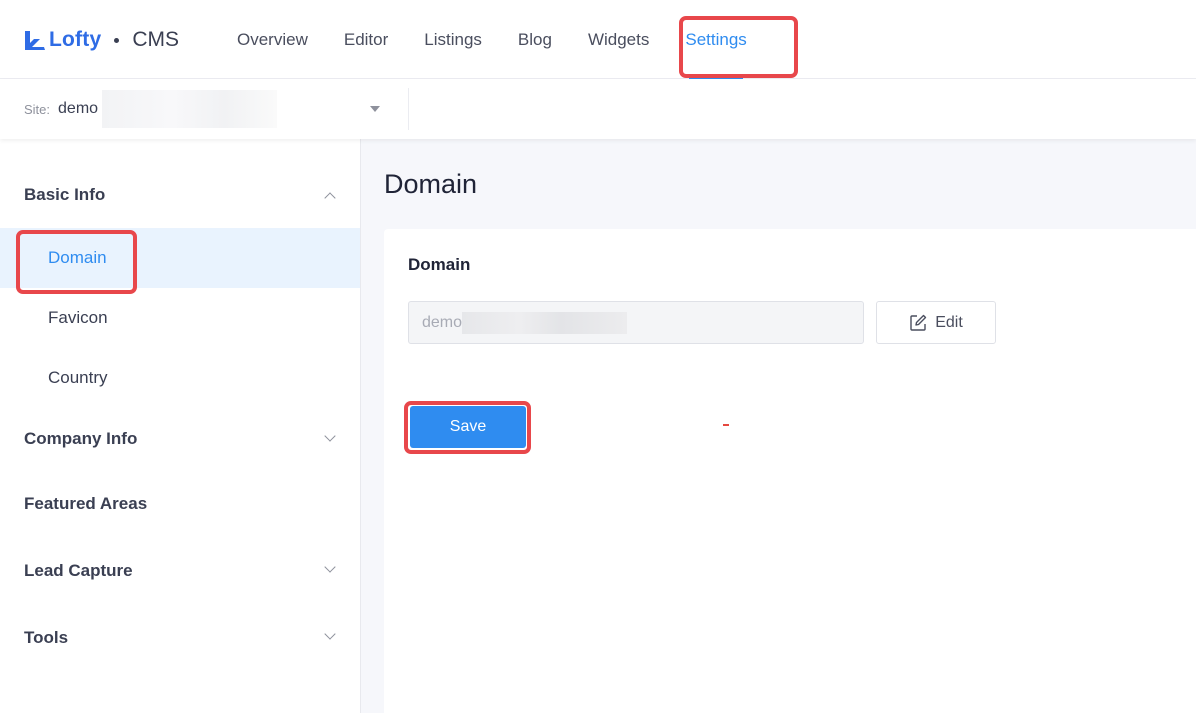  Describe the element at coordinates (375, 109) in the screenshot. I see `caret-down-icon` at that location.